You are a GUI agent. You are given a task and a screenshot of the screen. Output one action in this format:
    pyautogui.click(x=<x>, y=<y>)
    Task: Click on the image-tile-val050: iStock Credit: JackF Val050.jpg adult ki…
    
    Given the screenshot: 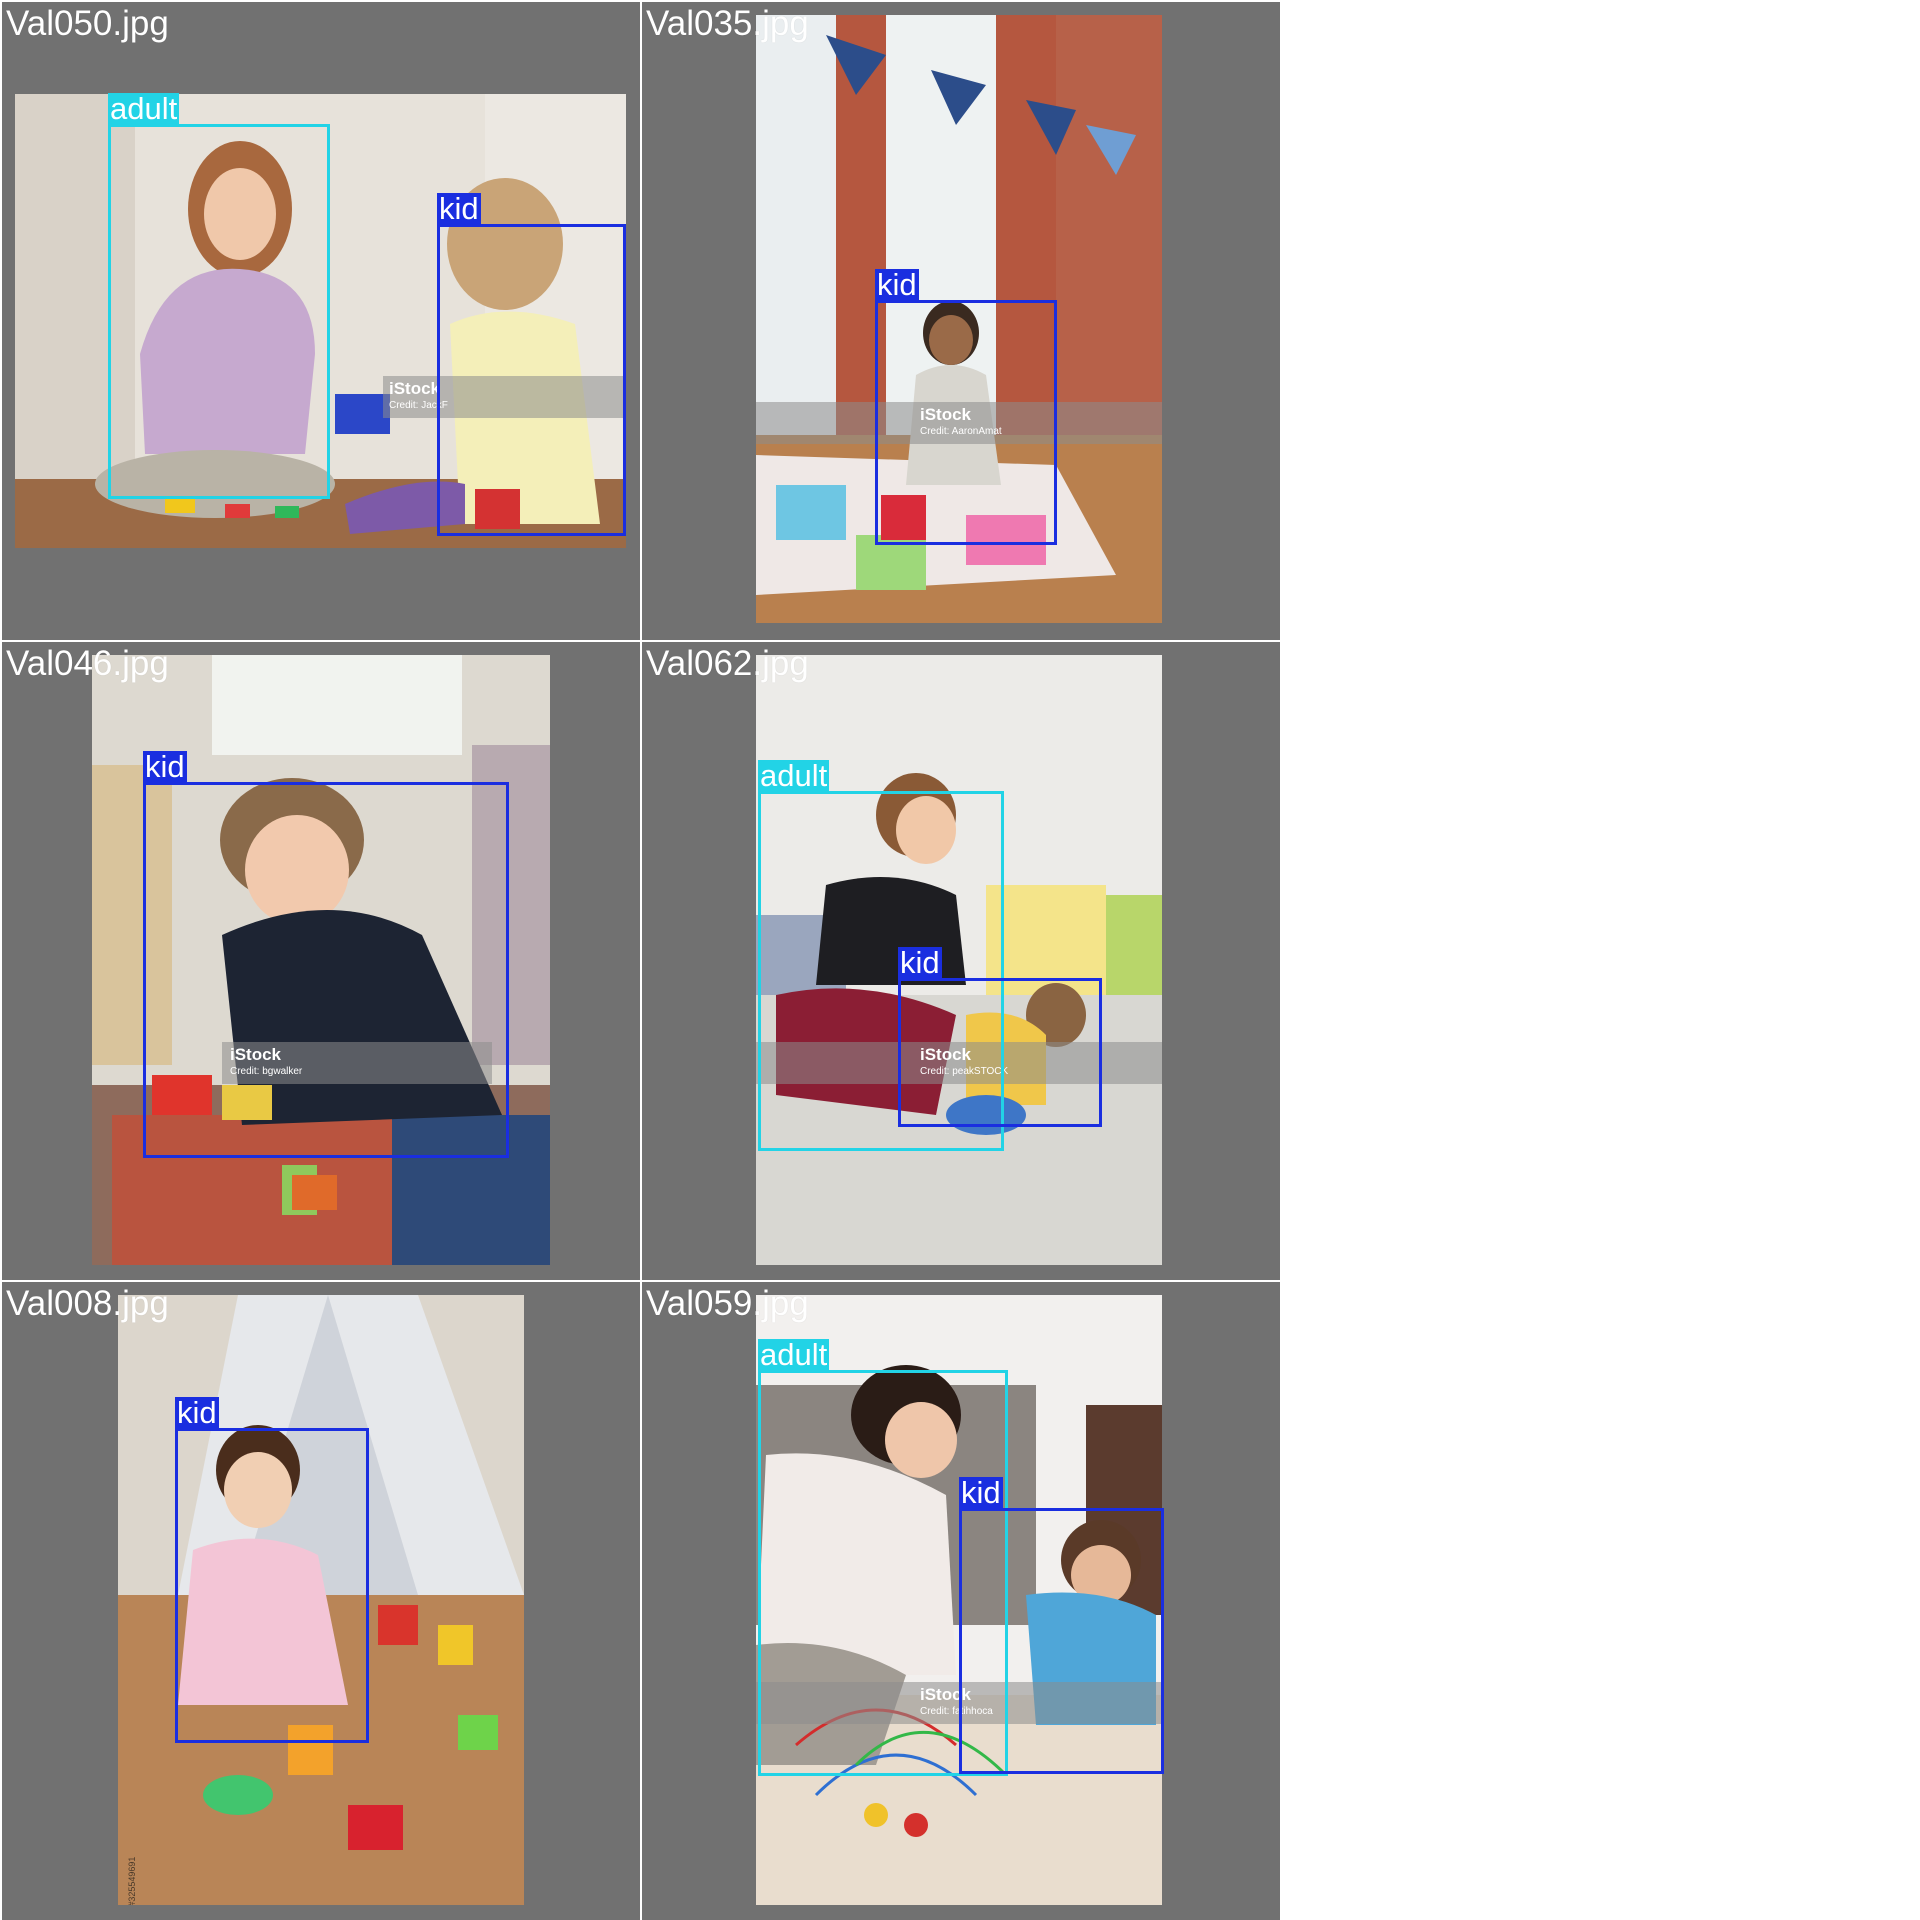 What is the action you would take?
    pyautogui.click(x=321, y=321)
    